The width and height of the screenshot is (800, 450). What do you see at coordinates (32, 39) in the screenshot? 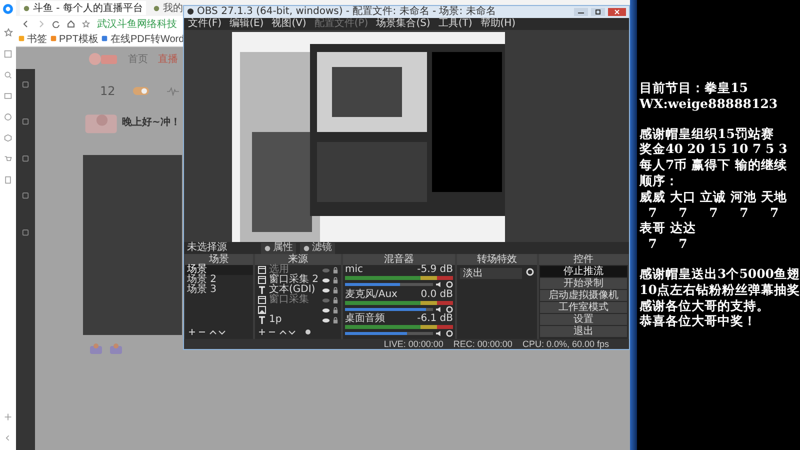
I see `bookmark: 书签` at bounding box center [32, 39].